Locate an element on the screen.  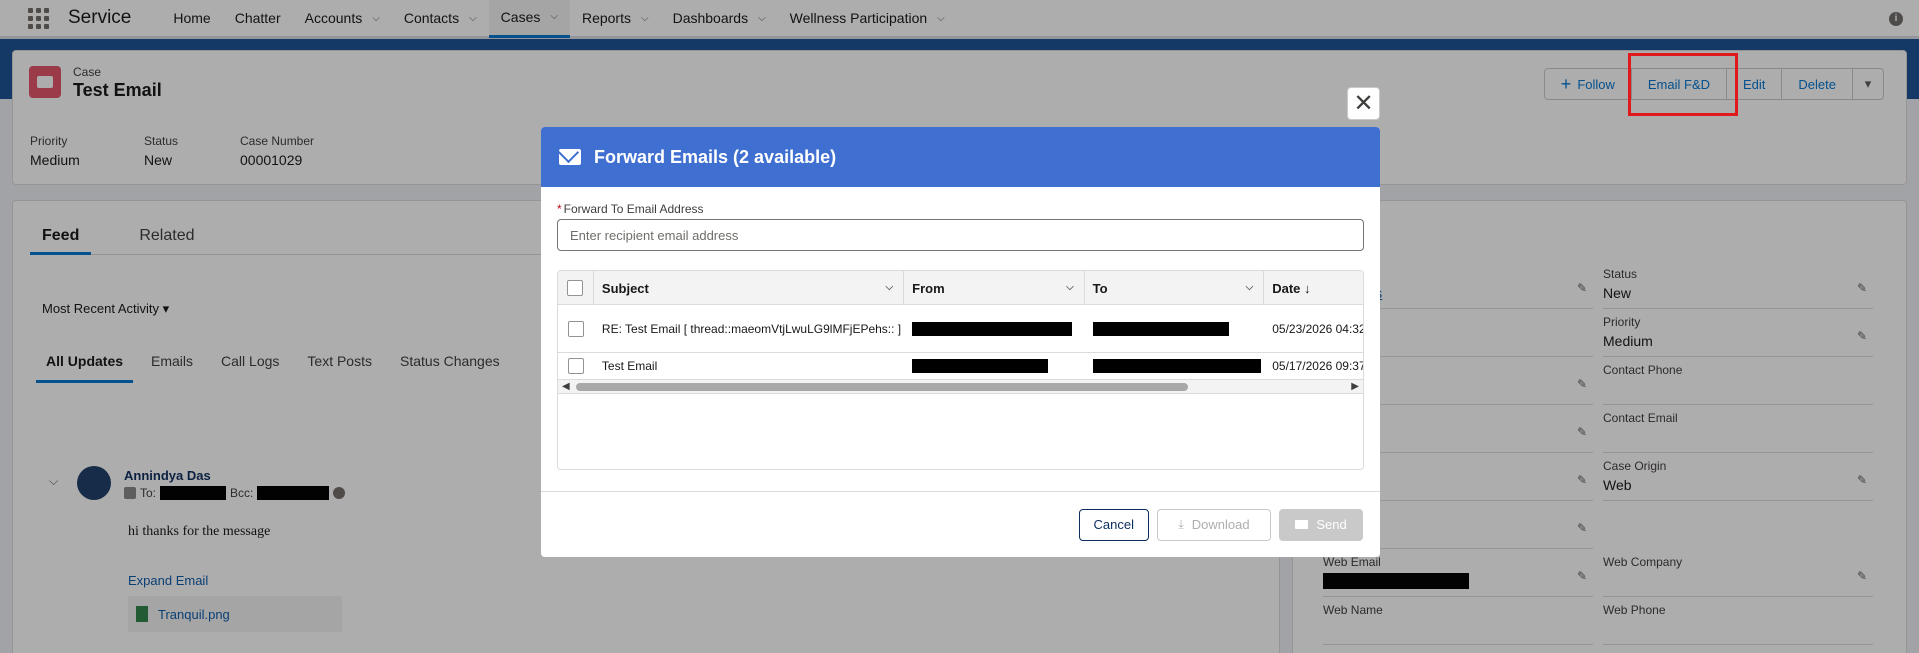
close-modal-button: ✕ is located at coordinates (1363, 103).